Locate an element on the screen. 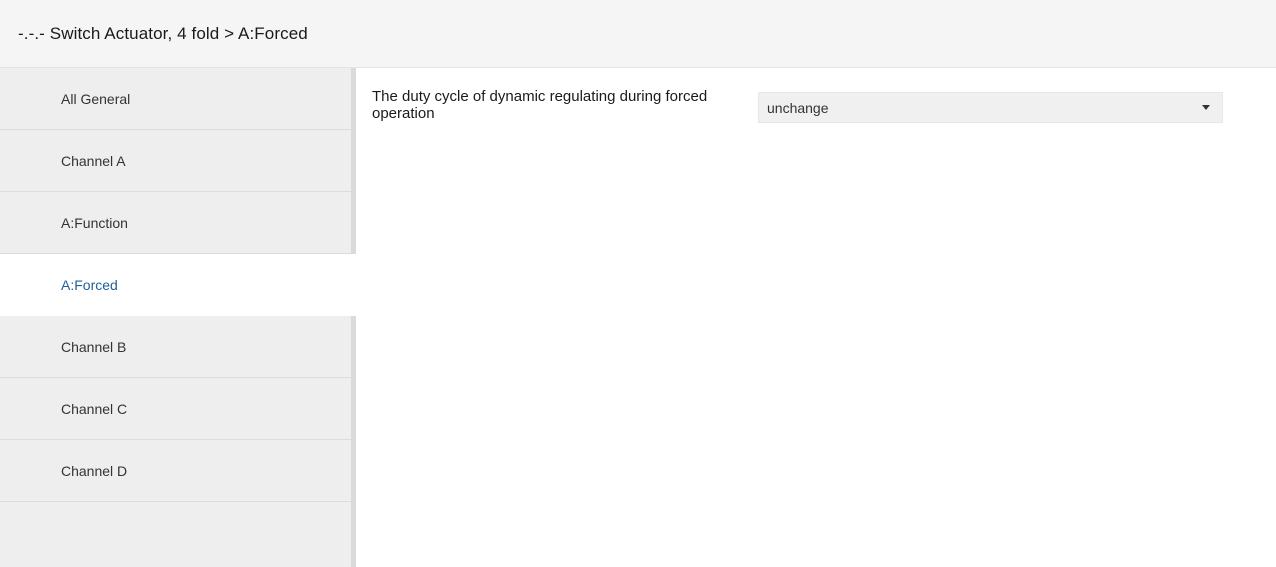 Image resolution: width=1276 pixels, height=567 pixels. sidebar-item-a-function: A:Function is located at coordinates (175, 223).